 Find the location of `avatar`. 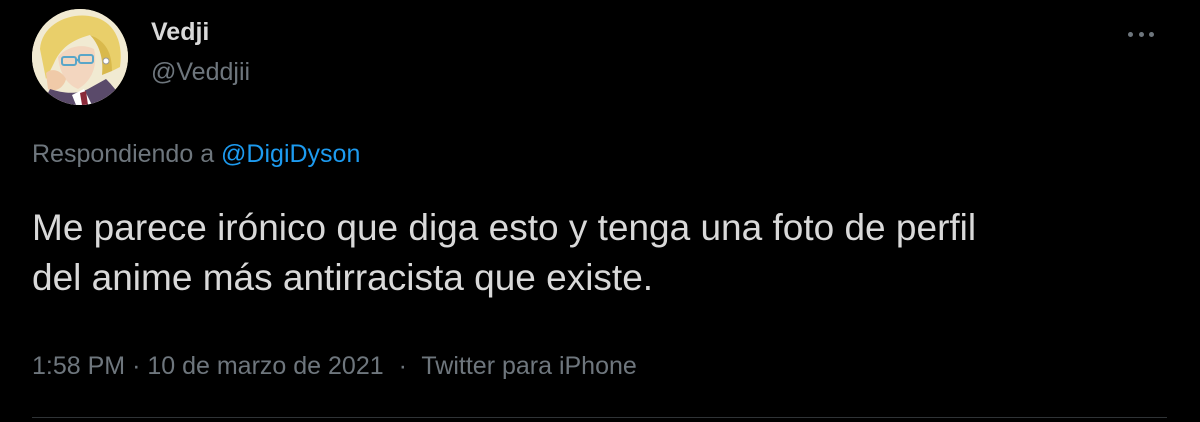

avatar is located at coordinates (80, 57).